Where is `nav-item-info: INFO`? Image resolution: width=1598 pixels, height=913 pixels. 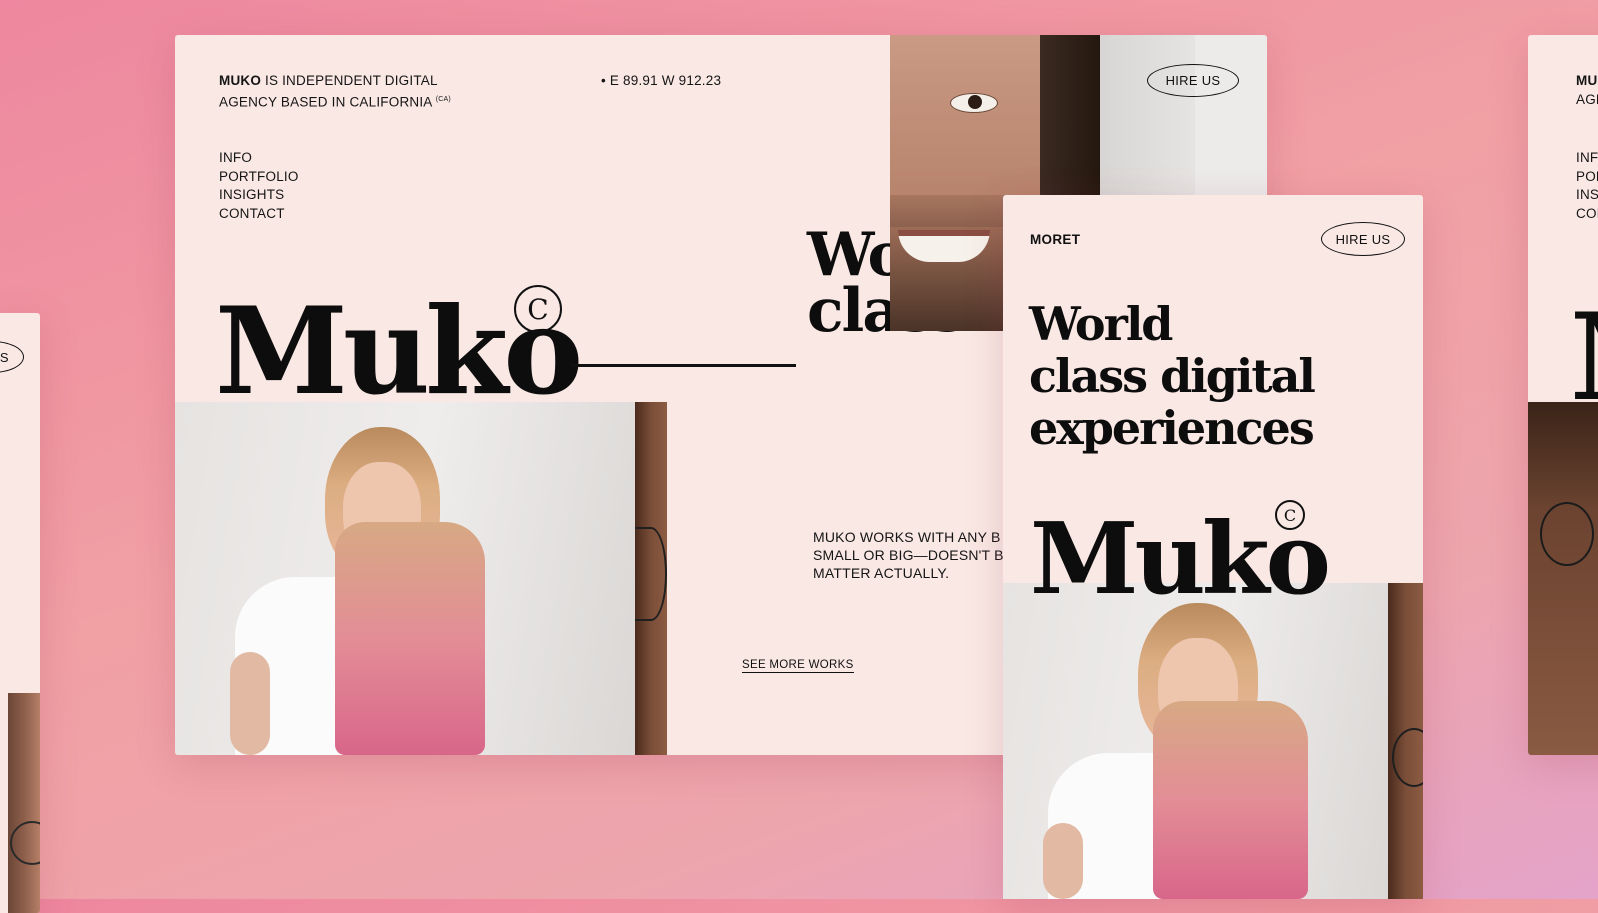
nav-item-info: INFO is located at coordinates (259, 158).